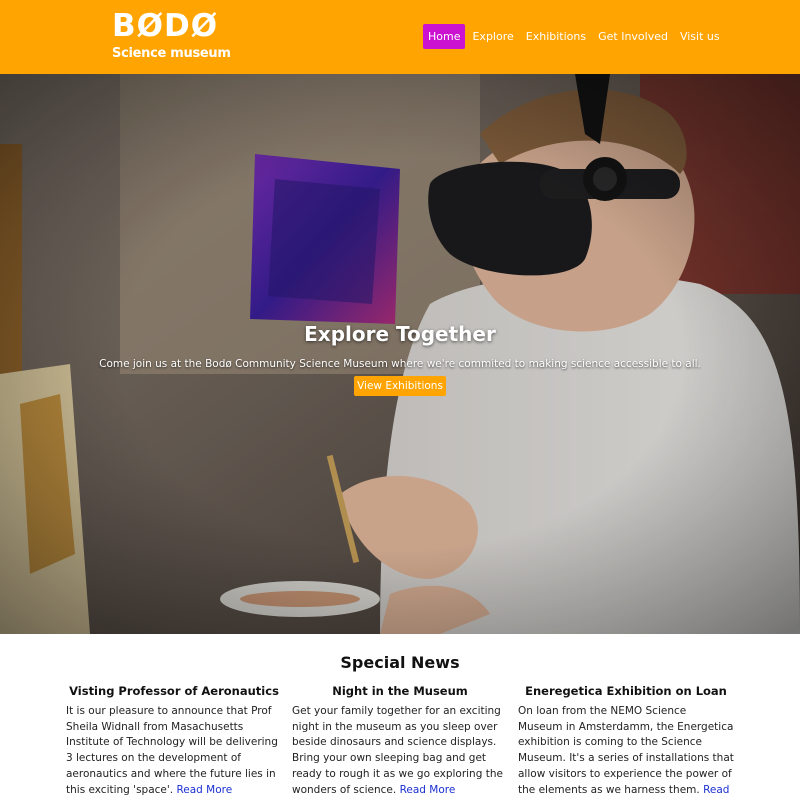 The height and width of the screenshot is (800, 800). I want to click on hero-title: Explore Together, so click(400, 334).